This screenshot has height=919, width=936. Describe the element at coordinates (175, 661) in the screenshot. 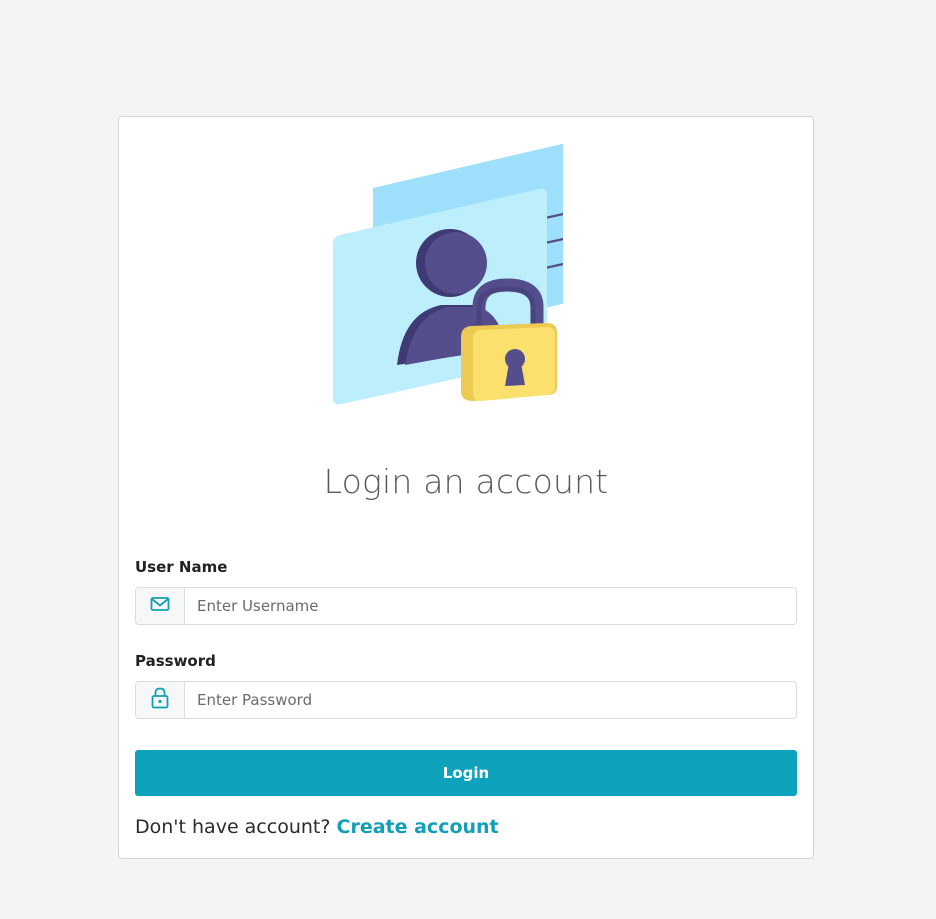

I see `password-label: Password` at that location.